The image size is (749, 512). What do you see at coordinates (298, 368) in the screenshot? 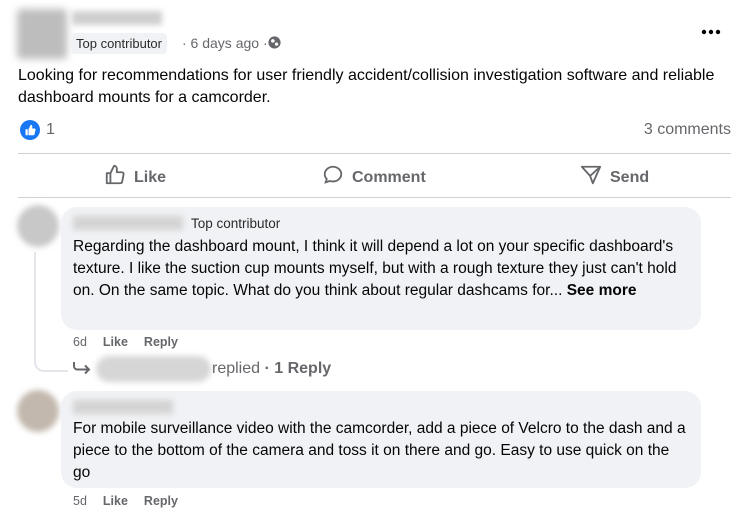
I see `replies-count: · 1 Reply` at bounding box center [298, 368].